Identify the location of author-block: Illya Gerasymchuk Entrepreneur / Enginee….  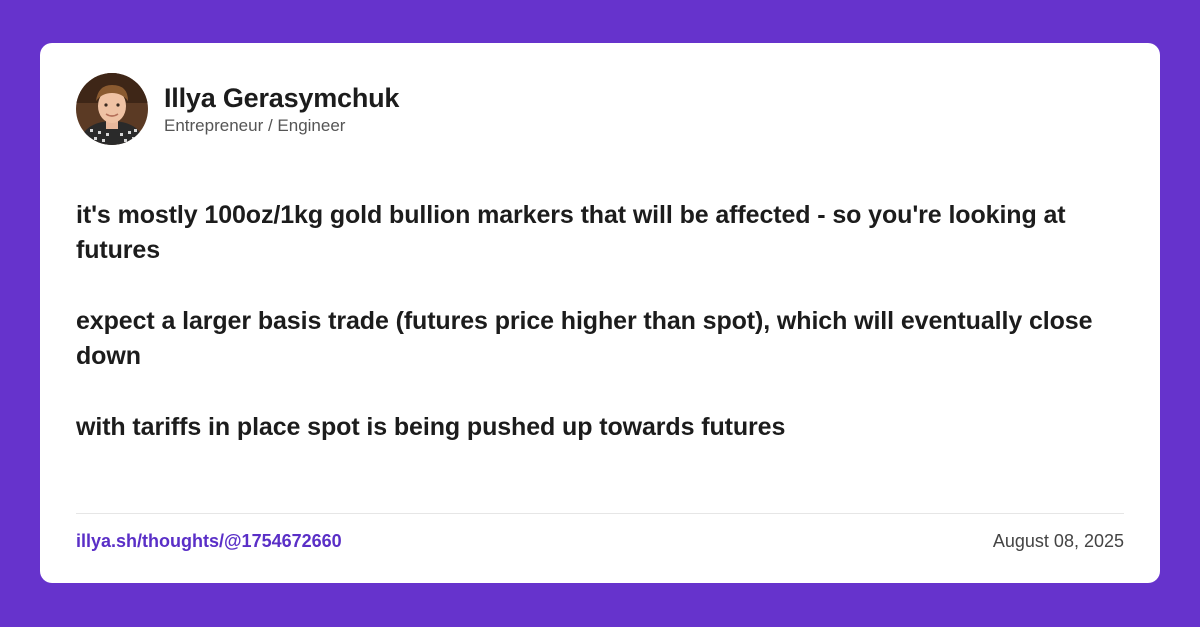
(281, 109).